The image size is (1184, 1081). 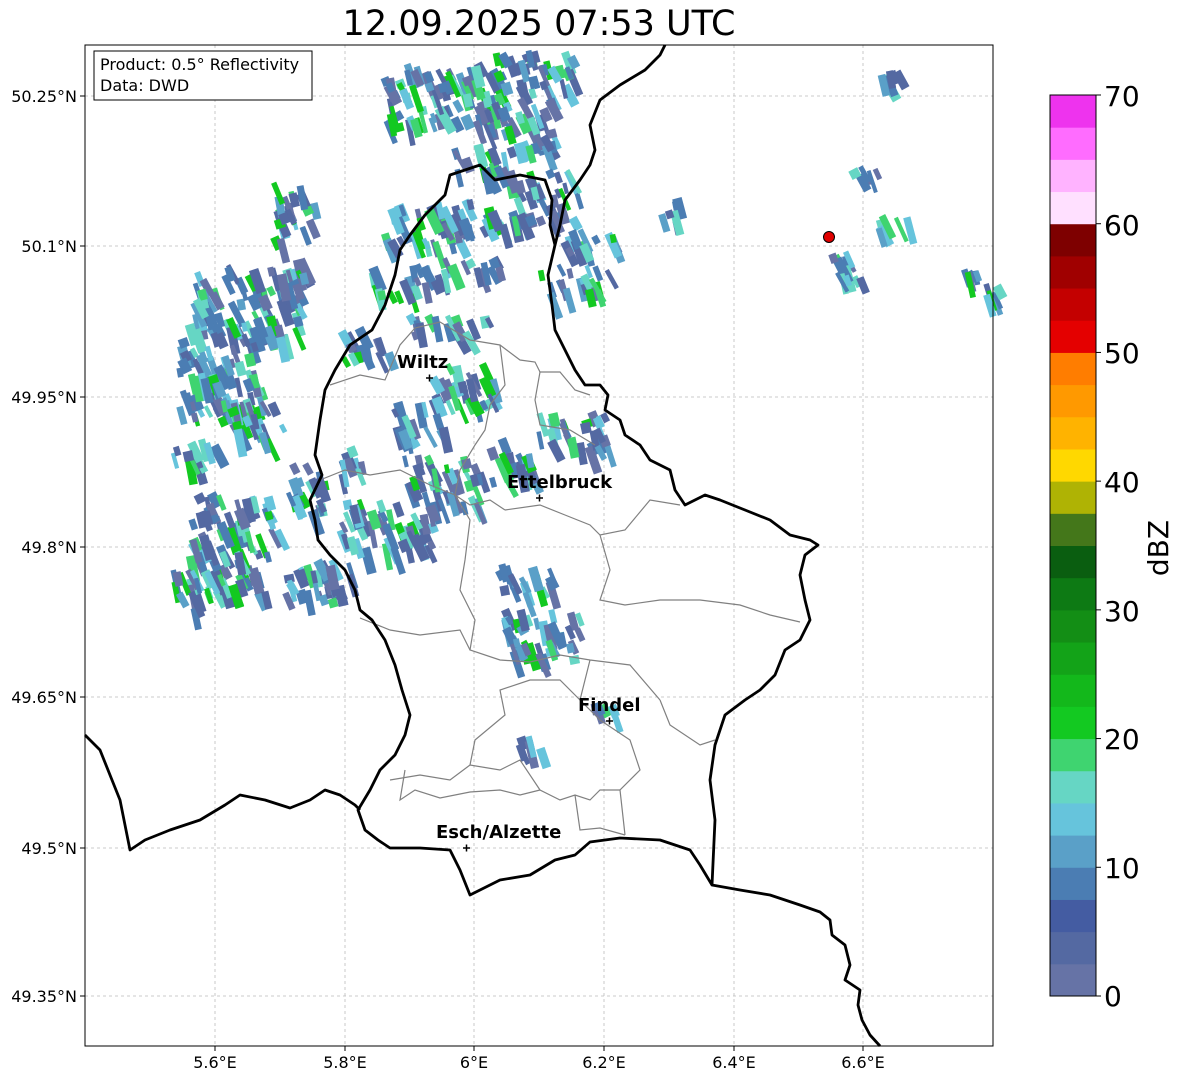 I want to click on info-product: Product: 0.5° Reflectivity, so click(x=199, y=64).